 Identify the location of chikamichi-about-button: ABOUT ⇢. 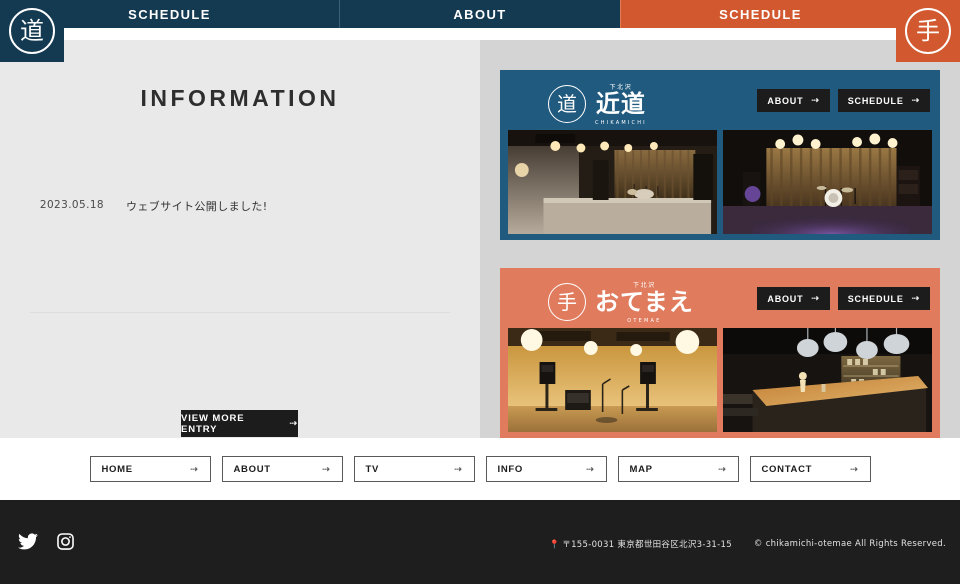
(793, 100).